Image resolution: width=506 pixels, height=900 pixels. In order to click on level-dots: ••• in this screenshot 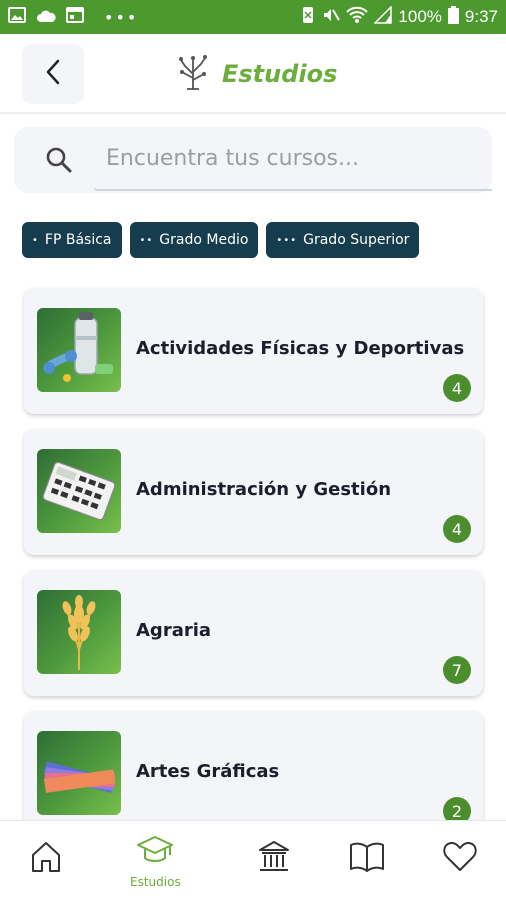, I will do `click(287, 240)`.